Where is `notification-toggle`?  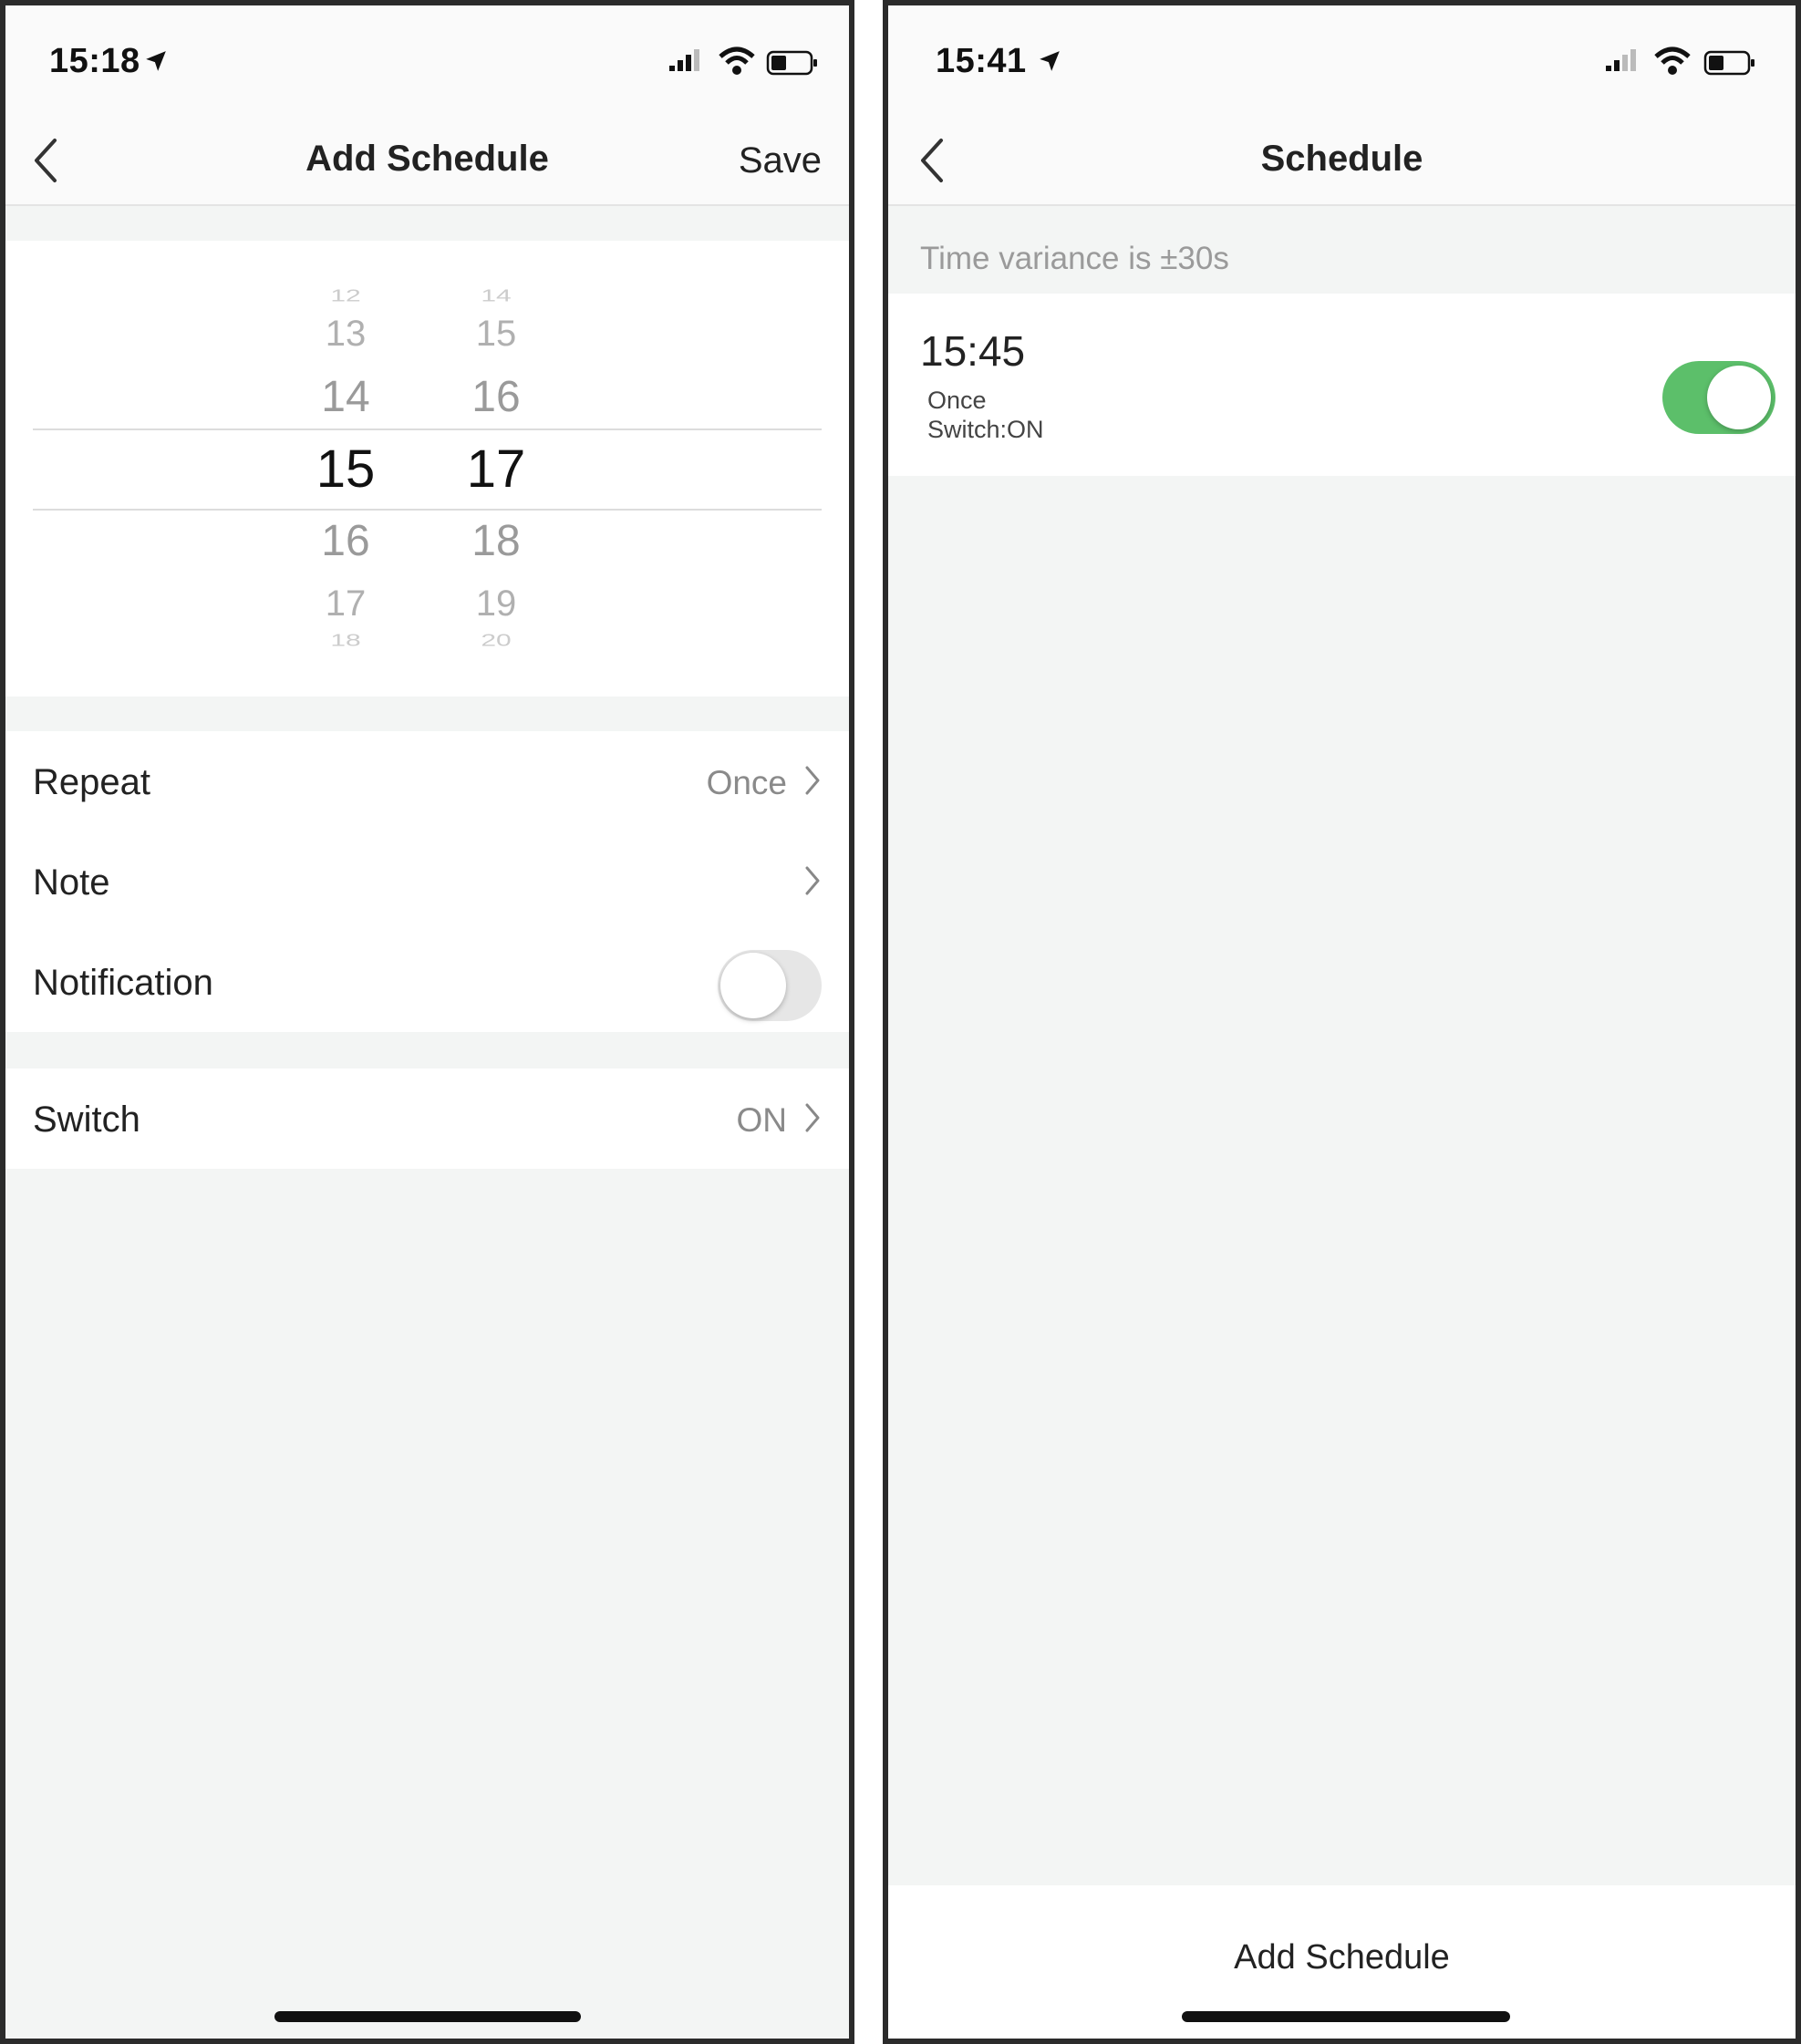
notification-toggle is located at coordinates (770, 985).